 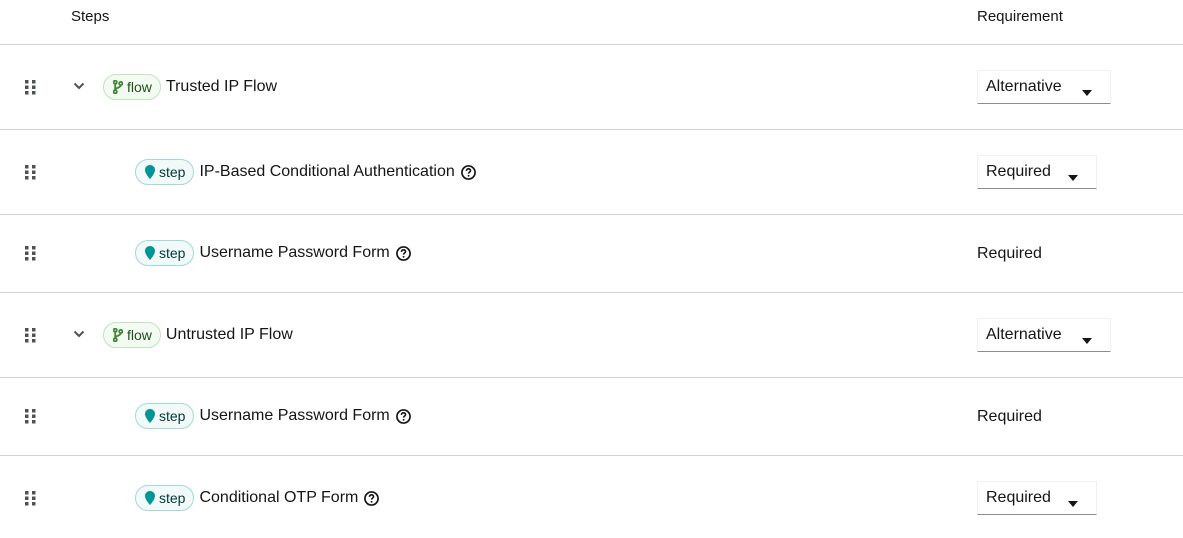 I want to click on step-name-cell: step Conditional OTP Form, so click(x=257, y=498).